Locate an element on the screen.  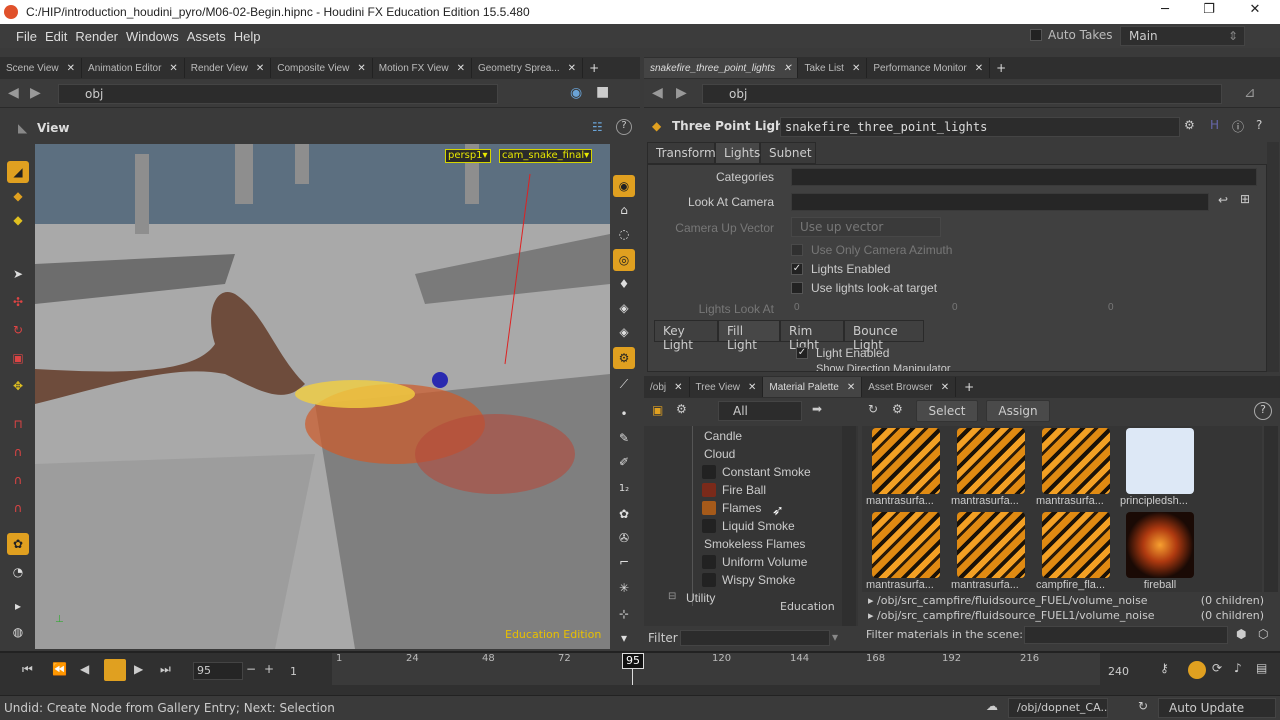
cube-icon: ⬢ is located at coordinates (1241, 634).